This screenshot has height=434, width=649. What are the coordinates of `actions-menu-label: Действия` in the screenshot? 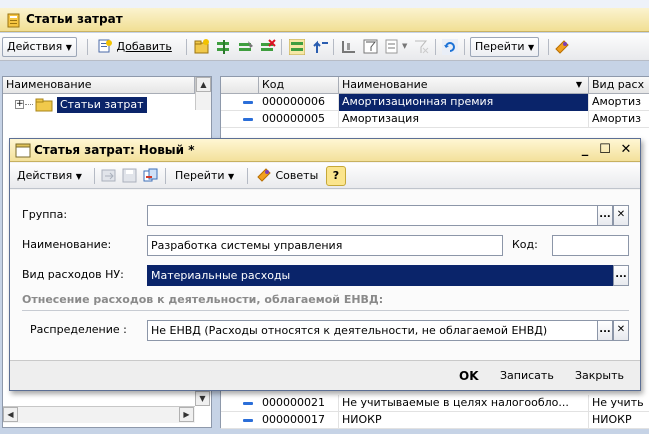 It's located at (35, 46).